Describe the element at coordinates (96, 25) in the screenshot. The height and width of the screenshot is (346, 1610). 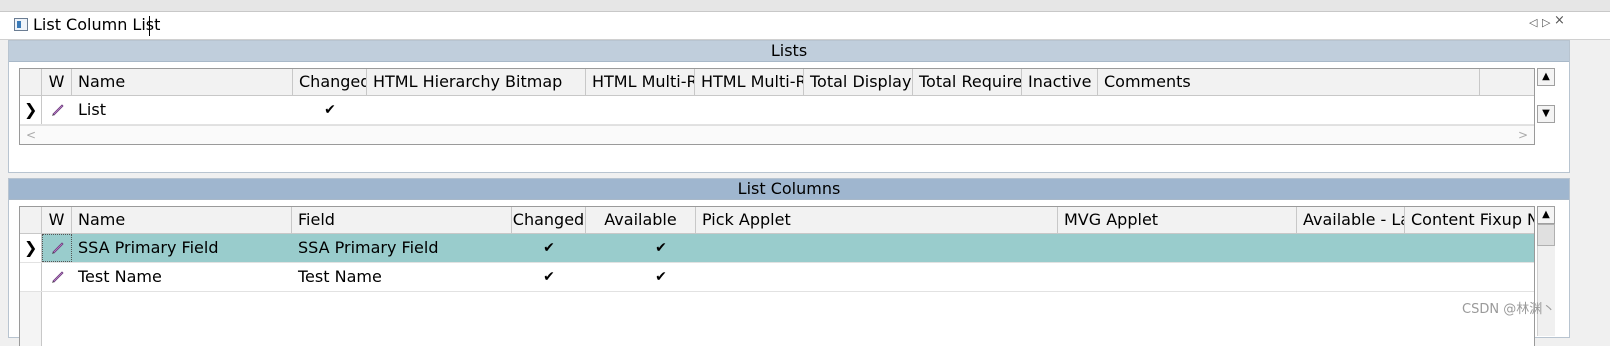
I see `view-tab-title: List Column List` at that location.